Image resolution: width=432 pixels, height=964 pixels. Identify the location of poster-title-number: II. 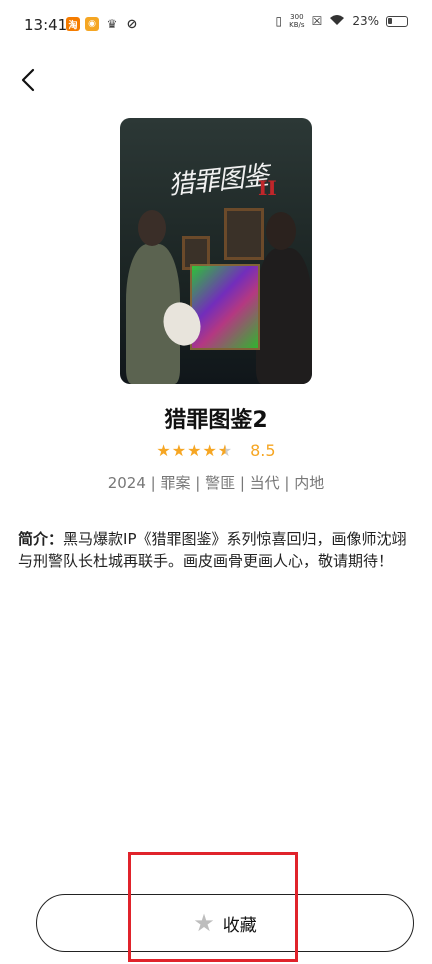
(267, 188).